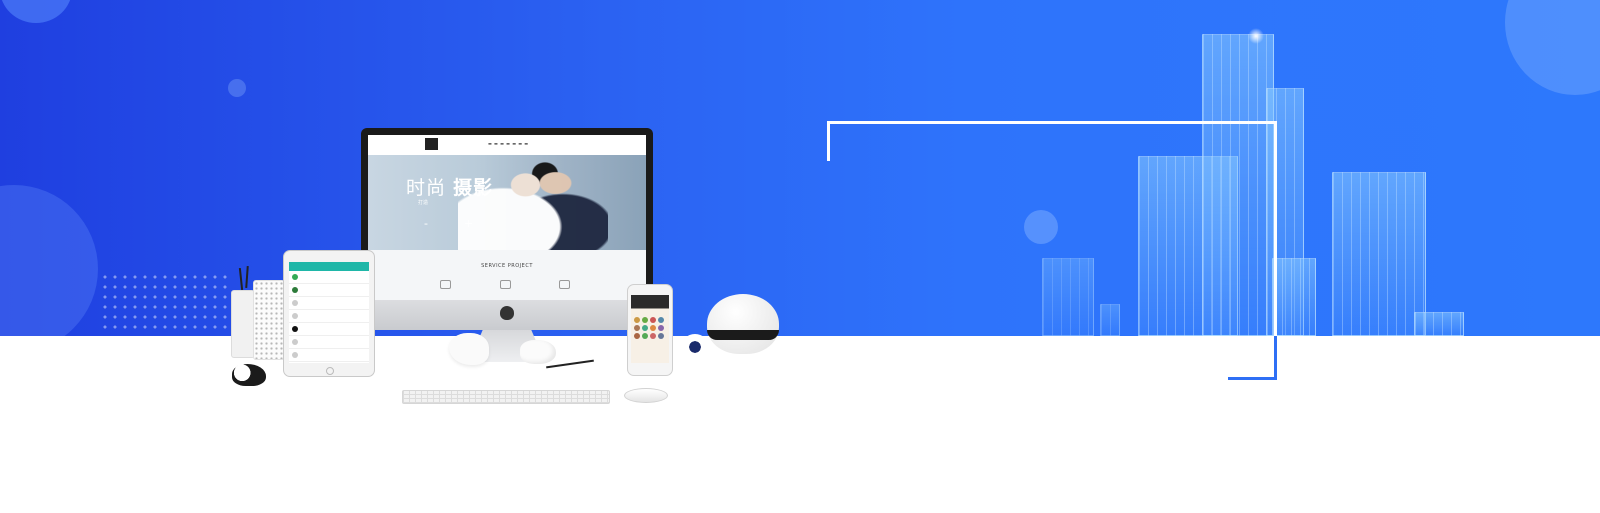  What do you see at coordinates (468, 223) in the screenshot?
I see `next-control: +` at bounding box center [468, 223].